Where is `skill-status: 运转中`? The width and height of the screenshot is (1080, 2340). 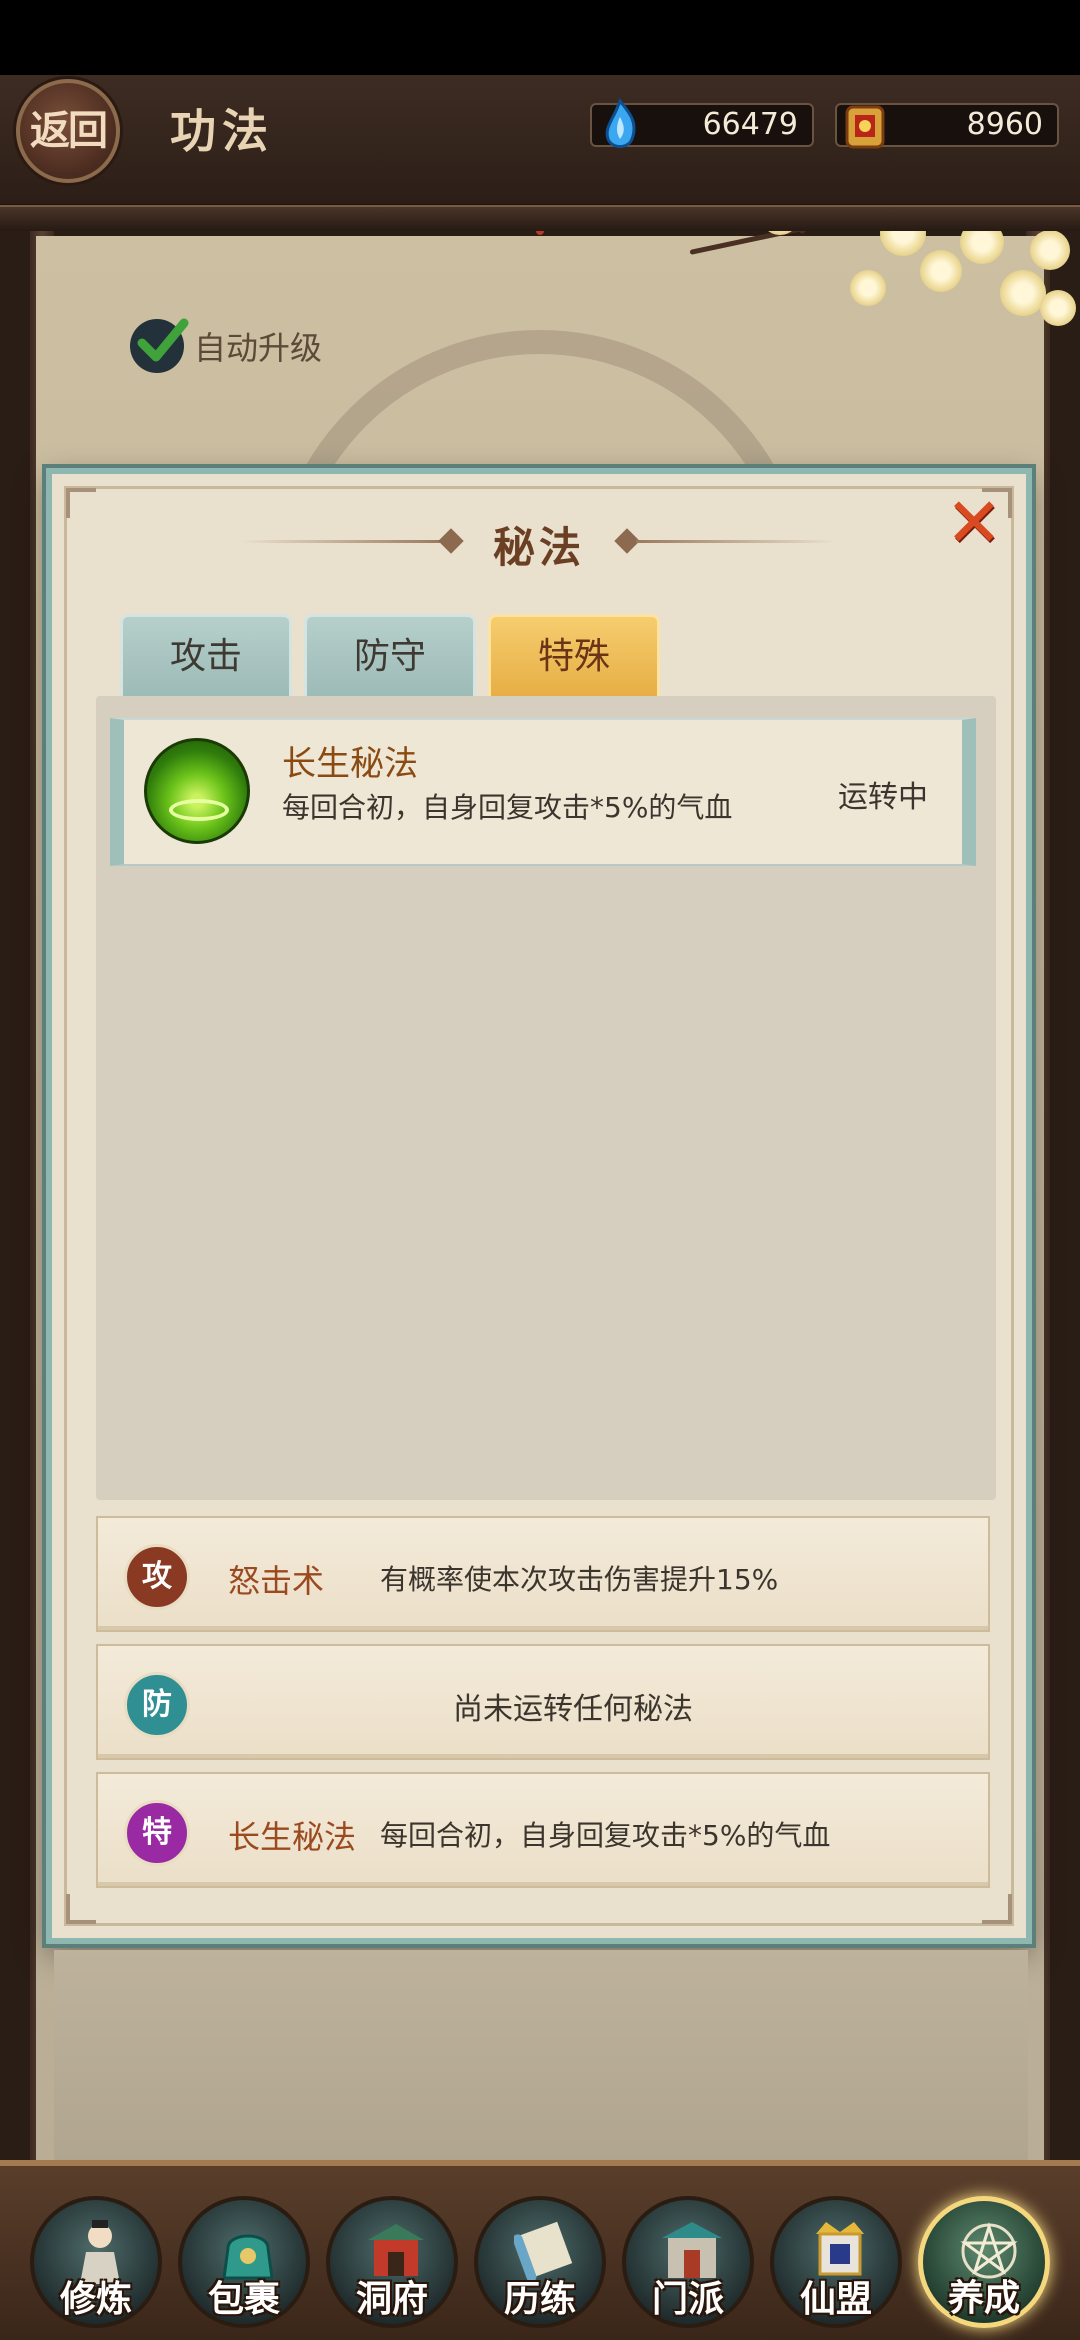 skill-status: 运转中 is located at coordinates (883, 797).